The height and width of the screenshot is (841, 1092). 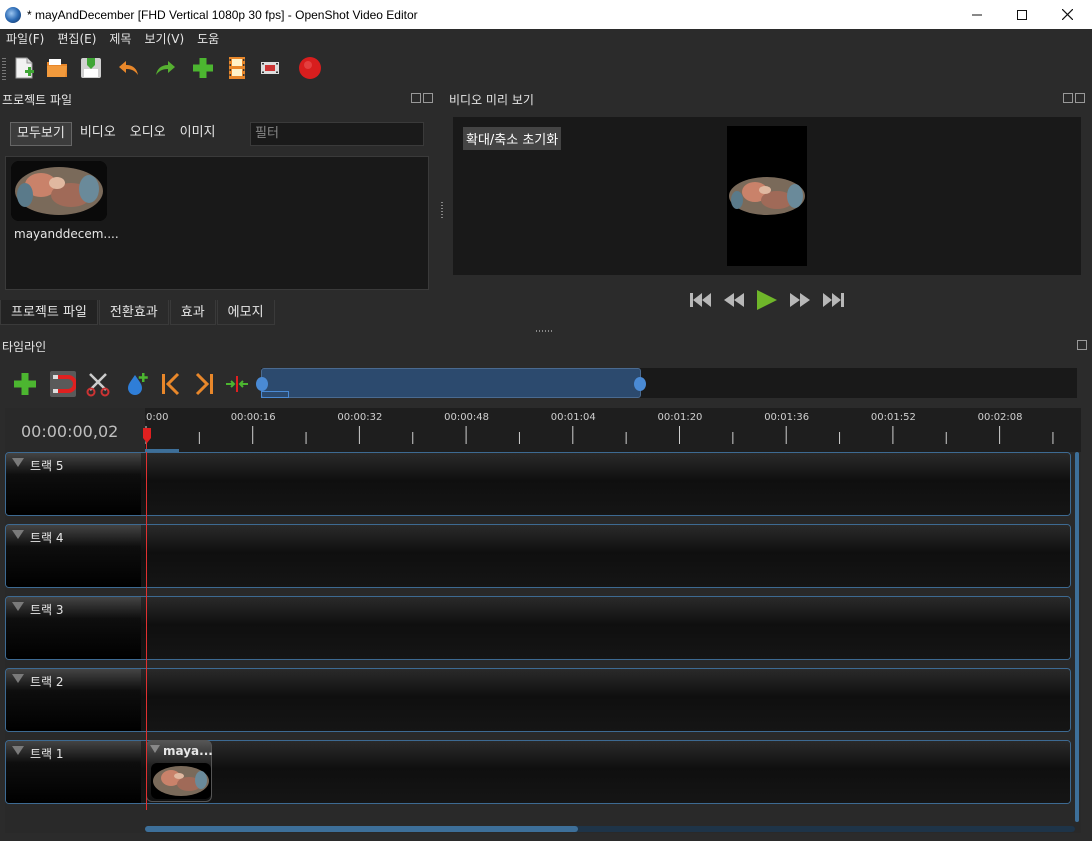 What do you see at coordinates (162, 450) in the screenshot?
I see `playhead-progress` at bounding box center [162, 450].